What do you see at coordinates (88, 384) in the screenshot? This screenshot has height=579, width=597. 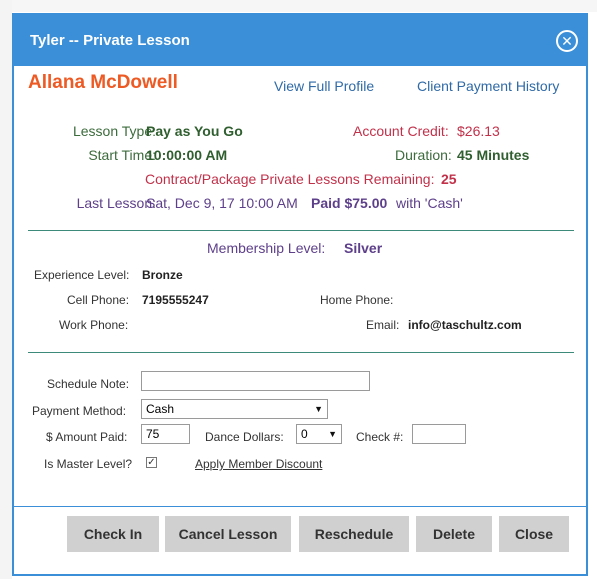 I see `schedule-note-label: Schedule Note:` at bounding box center [88, 384].